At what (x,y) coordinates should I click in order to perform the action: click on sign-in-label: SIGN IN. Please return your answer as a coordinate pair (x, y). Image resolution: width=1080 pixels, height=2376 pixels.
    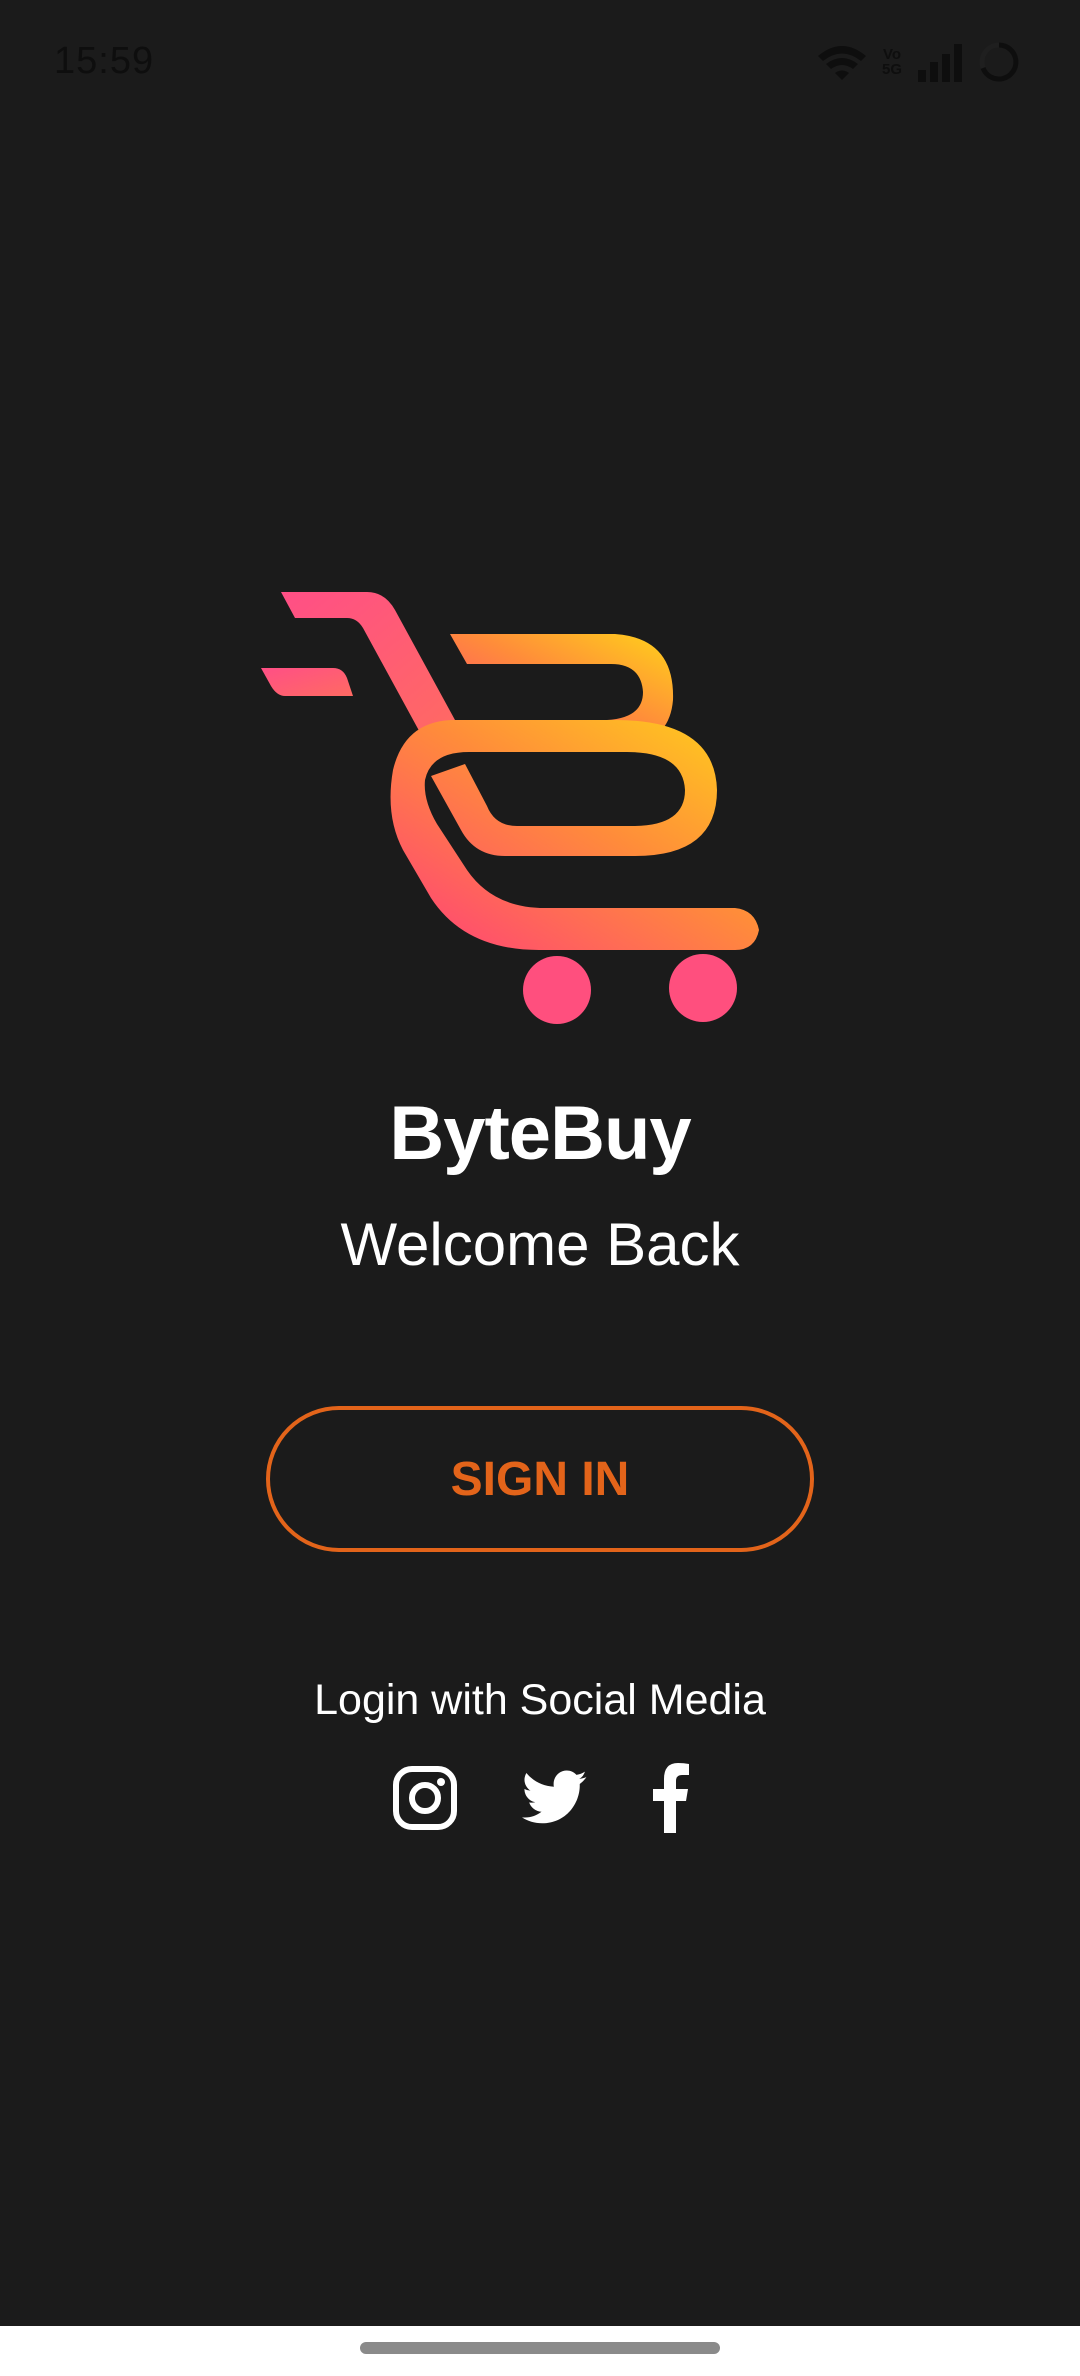
    Looking at the image, I should click on (540, 1479).